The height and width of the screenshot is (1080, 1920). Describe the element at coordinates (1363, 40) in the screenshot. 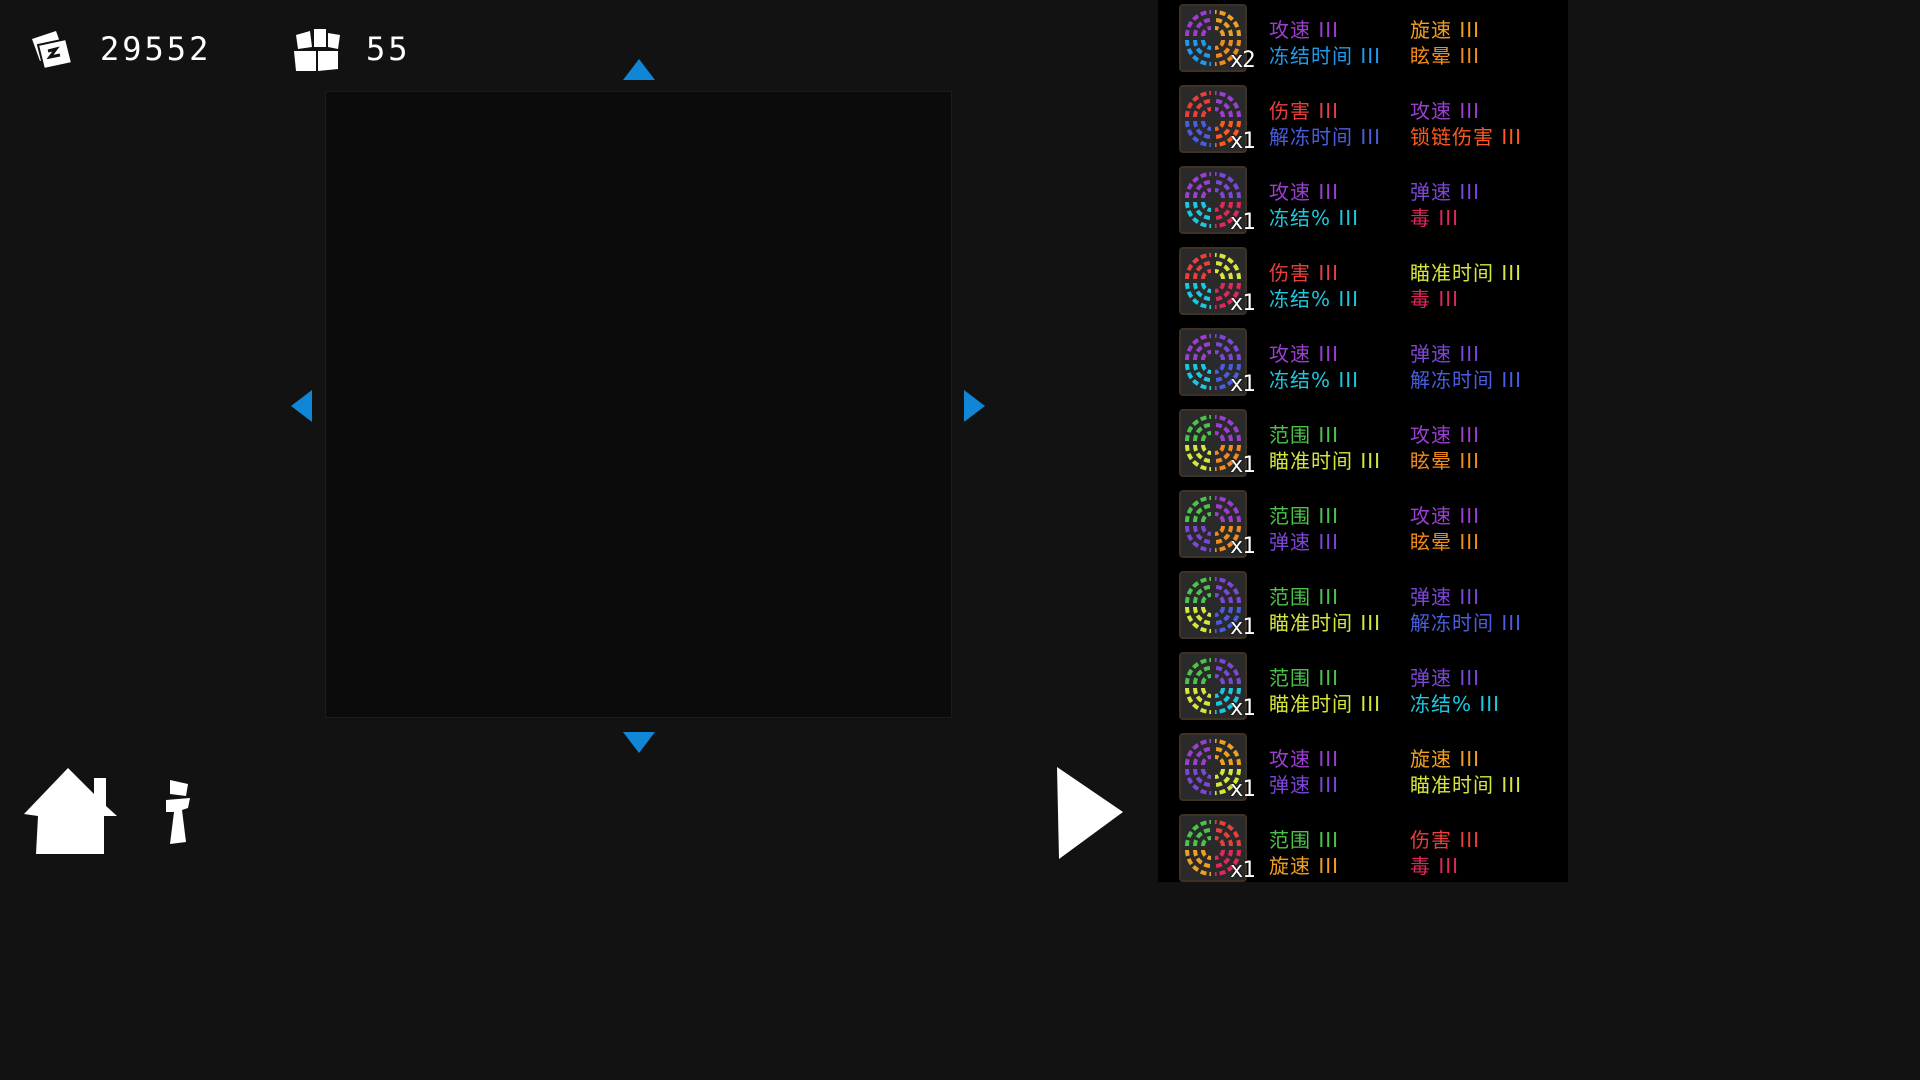

I see `inventory-item: x2 攻速 III 旋速 III 冻结时间 III 眩晕 III` at that location.